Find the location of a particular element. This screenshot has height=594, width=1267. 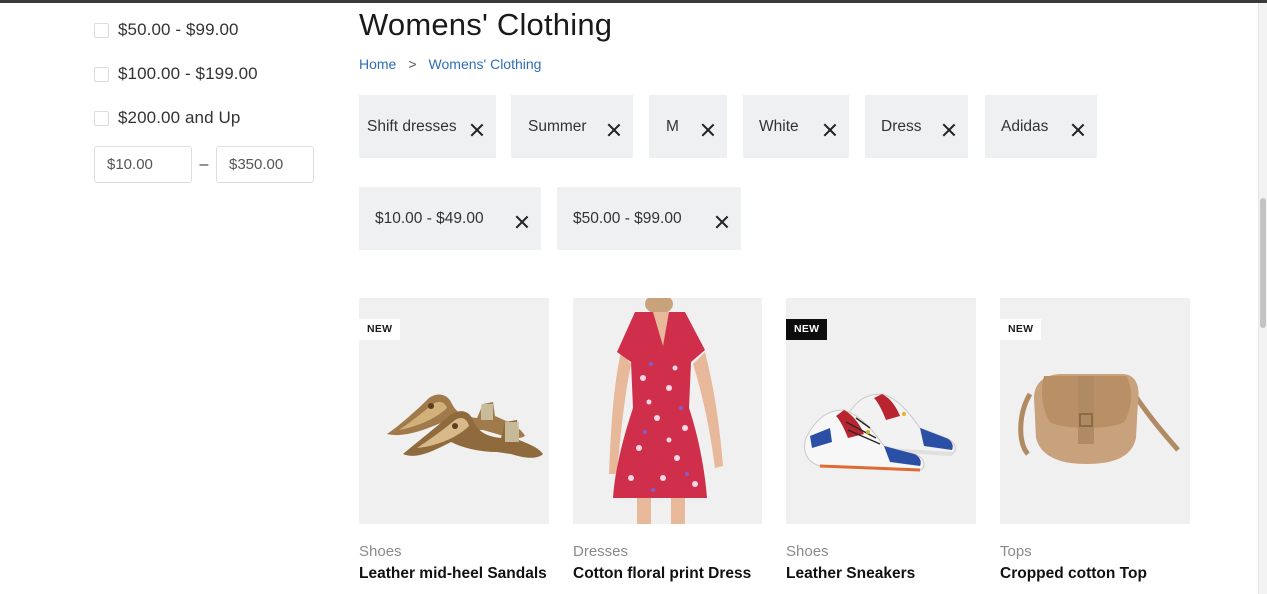

price-option-200-up: $200.00 and Up is located at coordinates (167, 118).